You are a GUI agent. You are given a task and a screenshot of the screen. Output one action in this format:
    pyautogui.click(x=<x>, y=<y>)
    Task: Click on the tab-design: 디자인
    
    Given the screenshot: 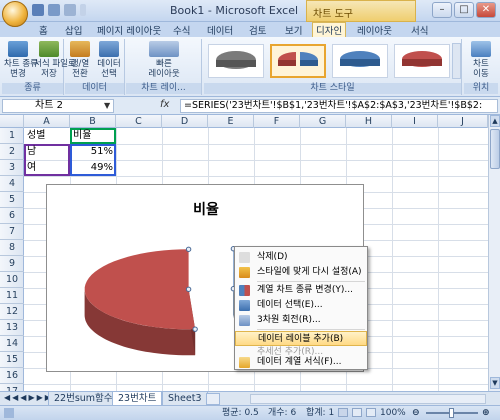 What is the action you would take?
    pyautogui.click(x=329, y=29)
    